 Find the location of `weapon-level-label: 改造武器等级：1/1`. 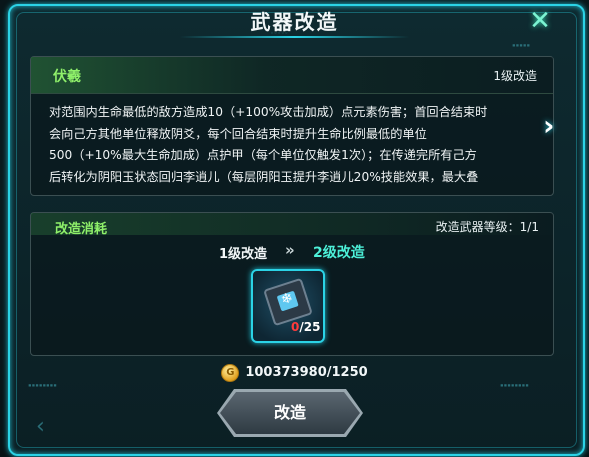

weapon-level-label: 改造武器等级：1/1 is located at coordinates (487, 227).